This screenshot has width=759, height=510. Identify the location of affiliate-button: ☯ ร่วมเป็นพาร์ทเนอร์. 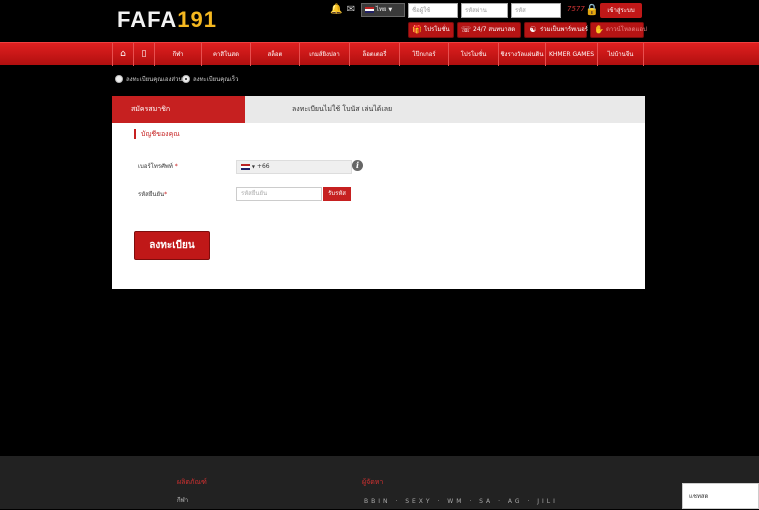
(556, 30).